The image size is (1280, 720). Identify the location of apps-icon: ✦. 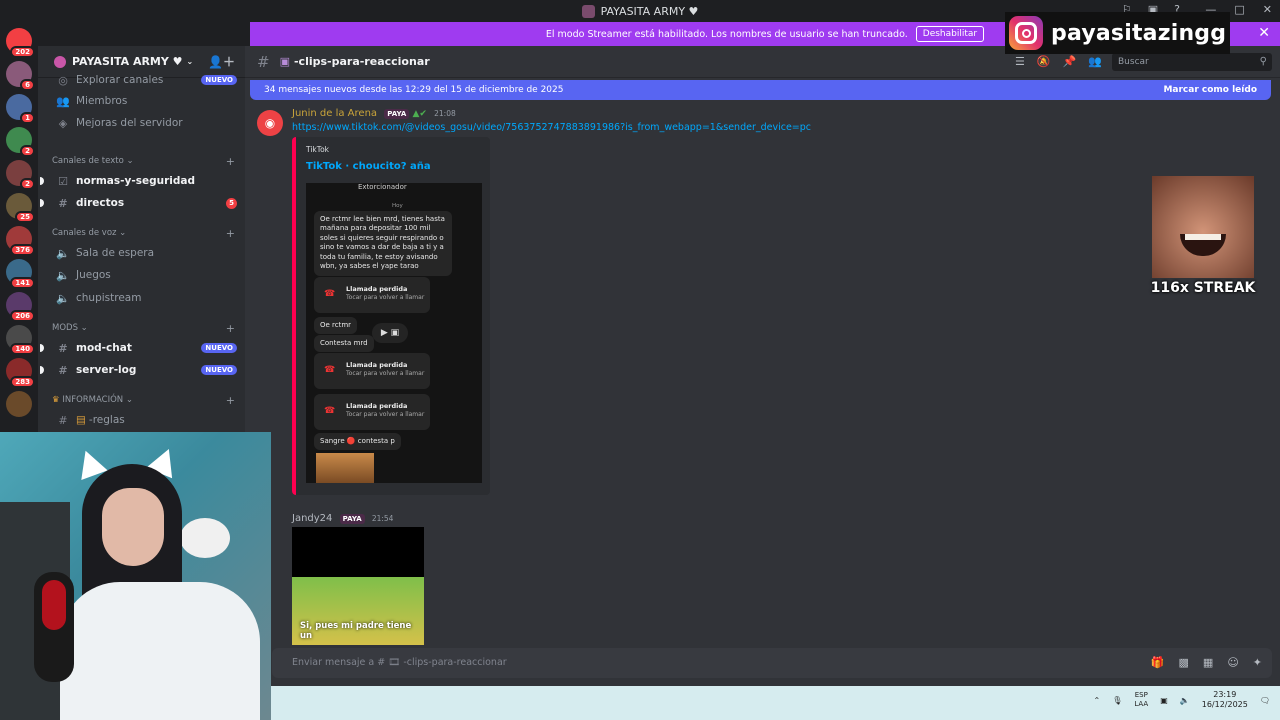
(1257, 662).